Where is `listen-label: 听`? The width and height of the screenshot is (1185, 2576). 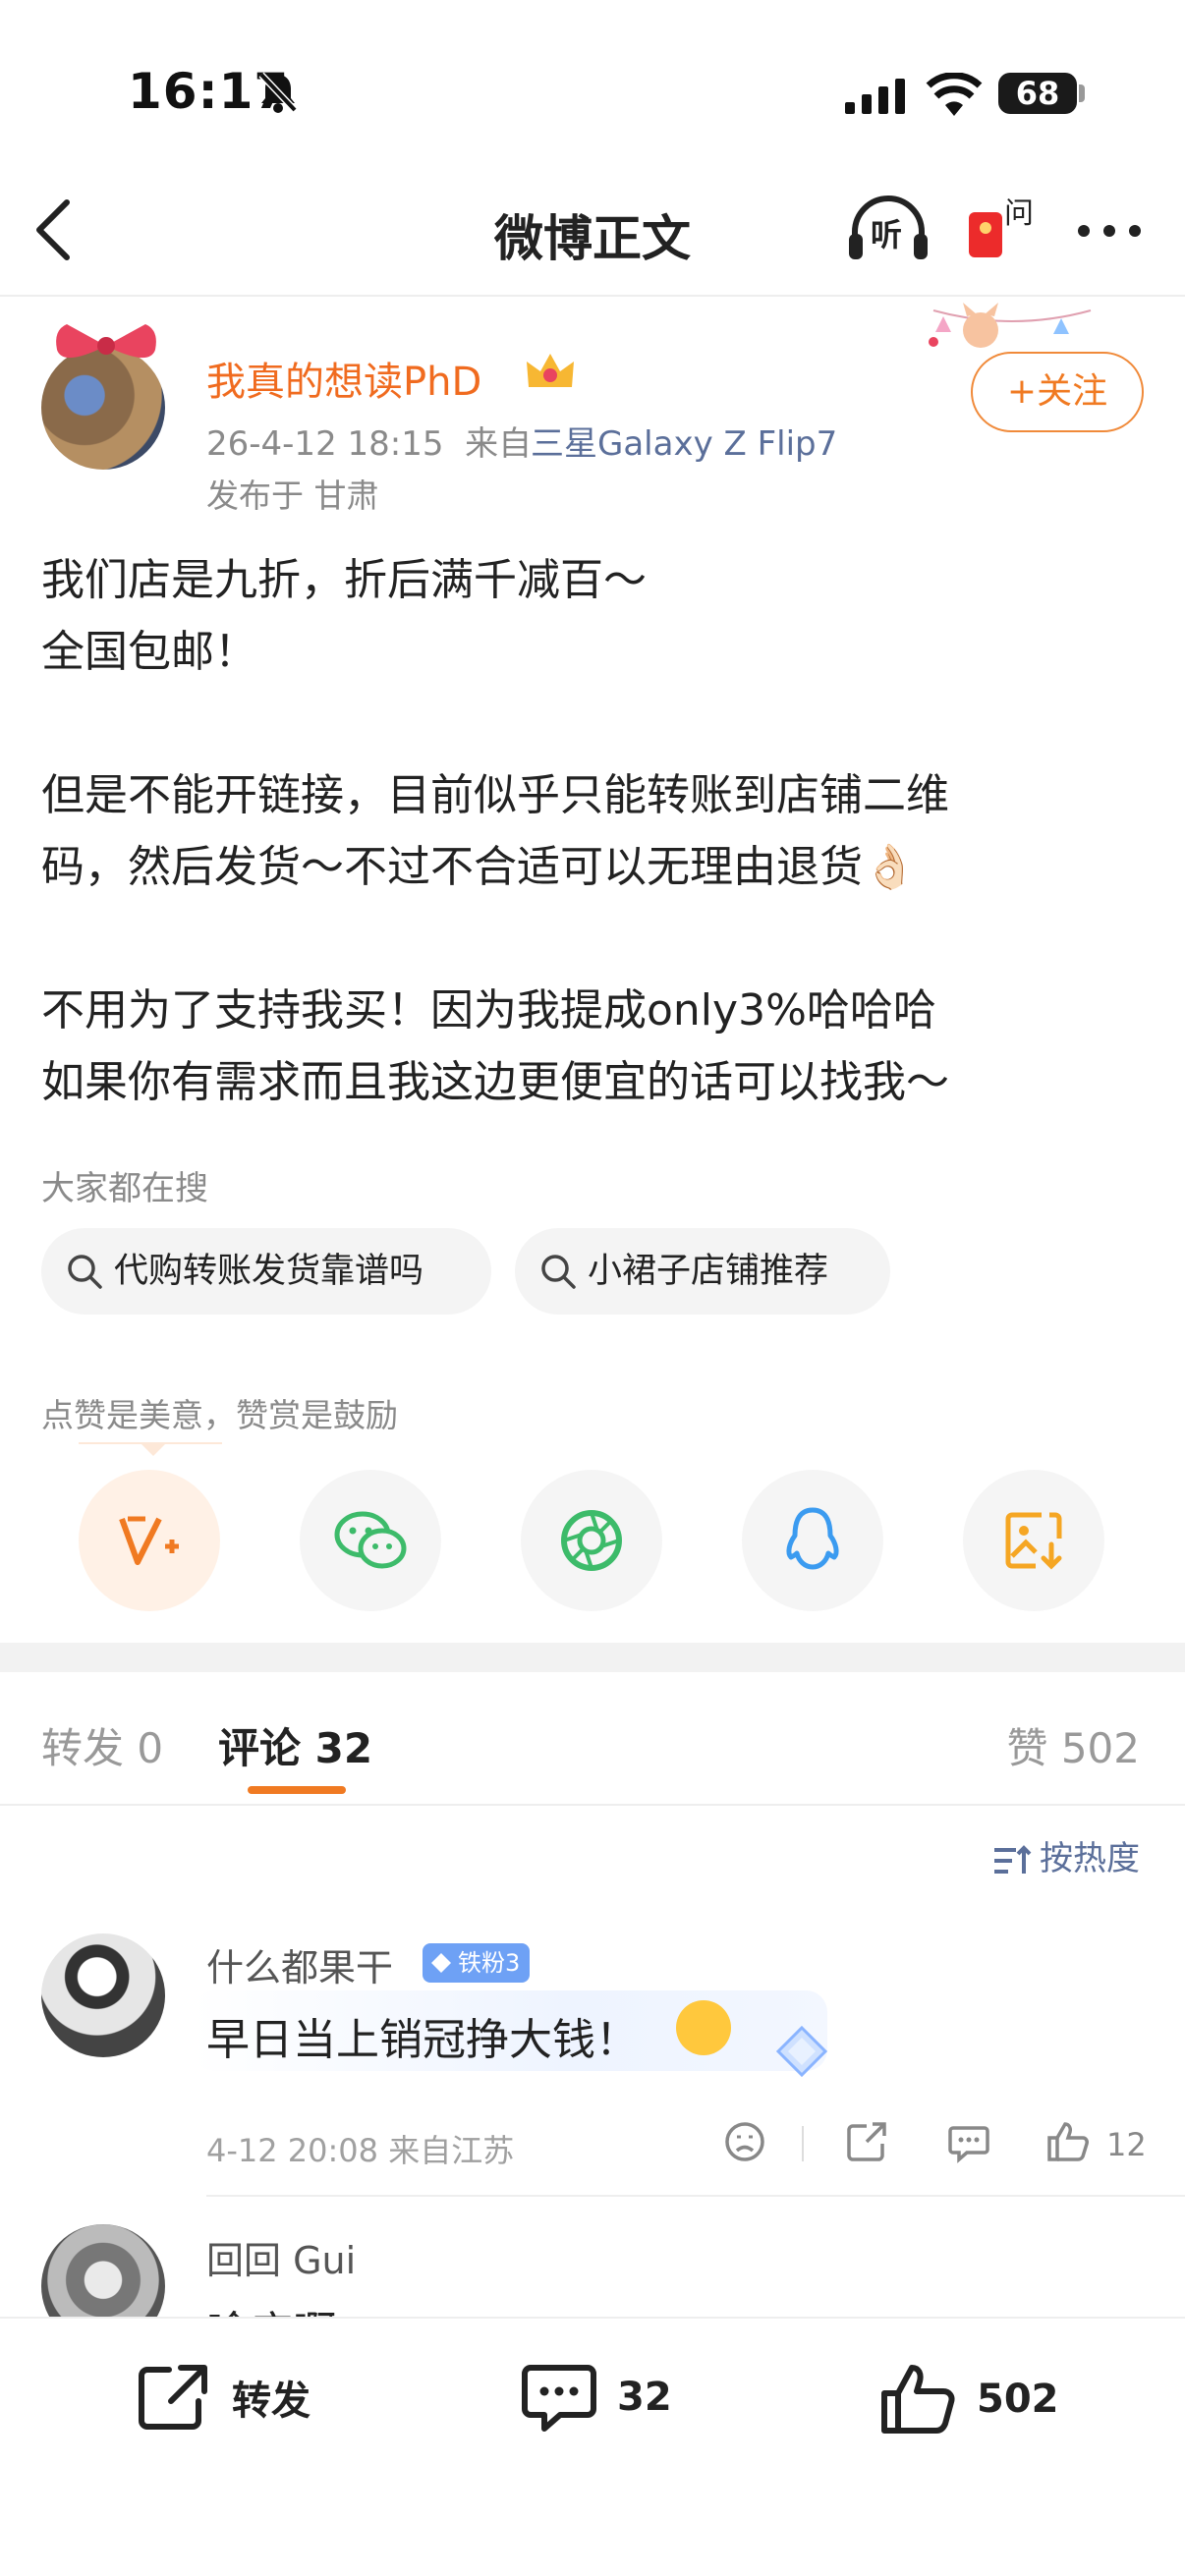
listen-label: 听 is located at coordinates (887, 234).